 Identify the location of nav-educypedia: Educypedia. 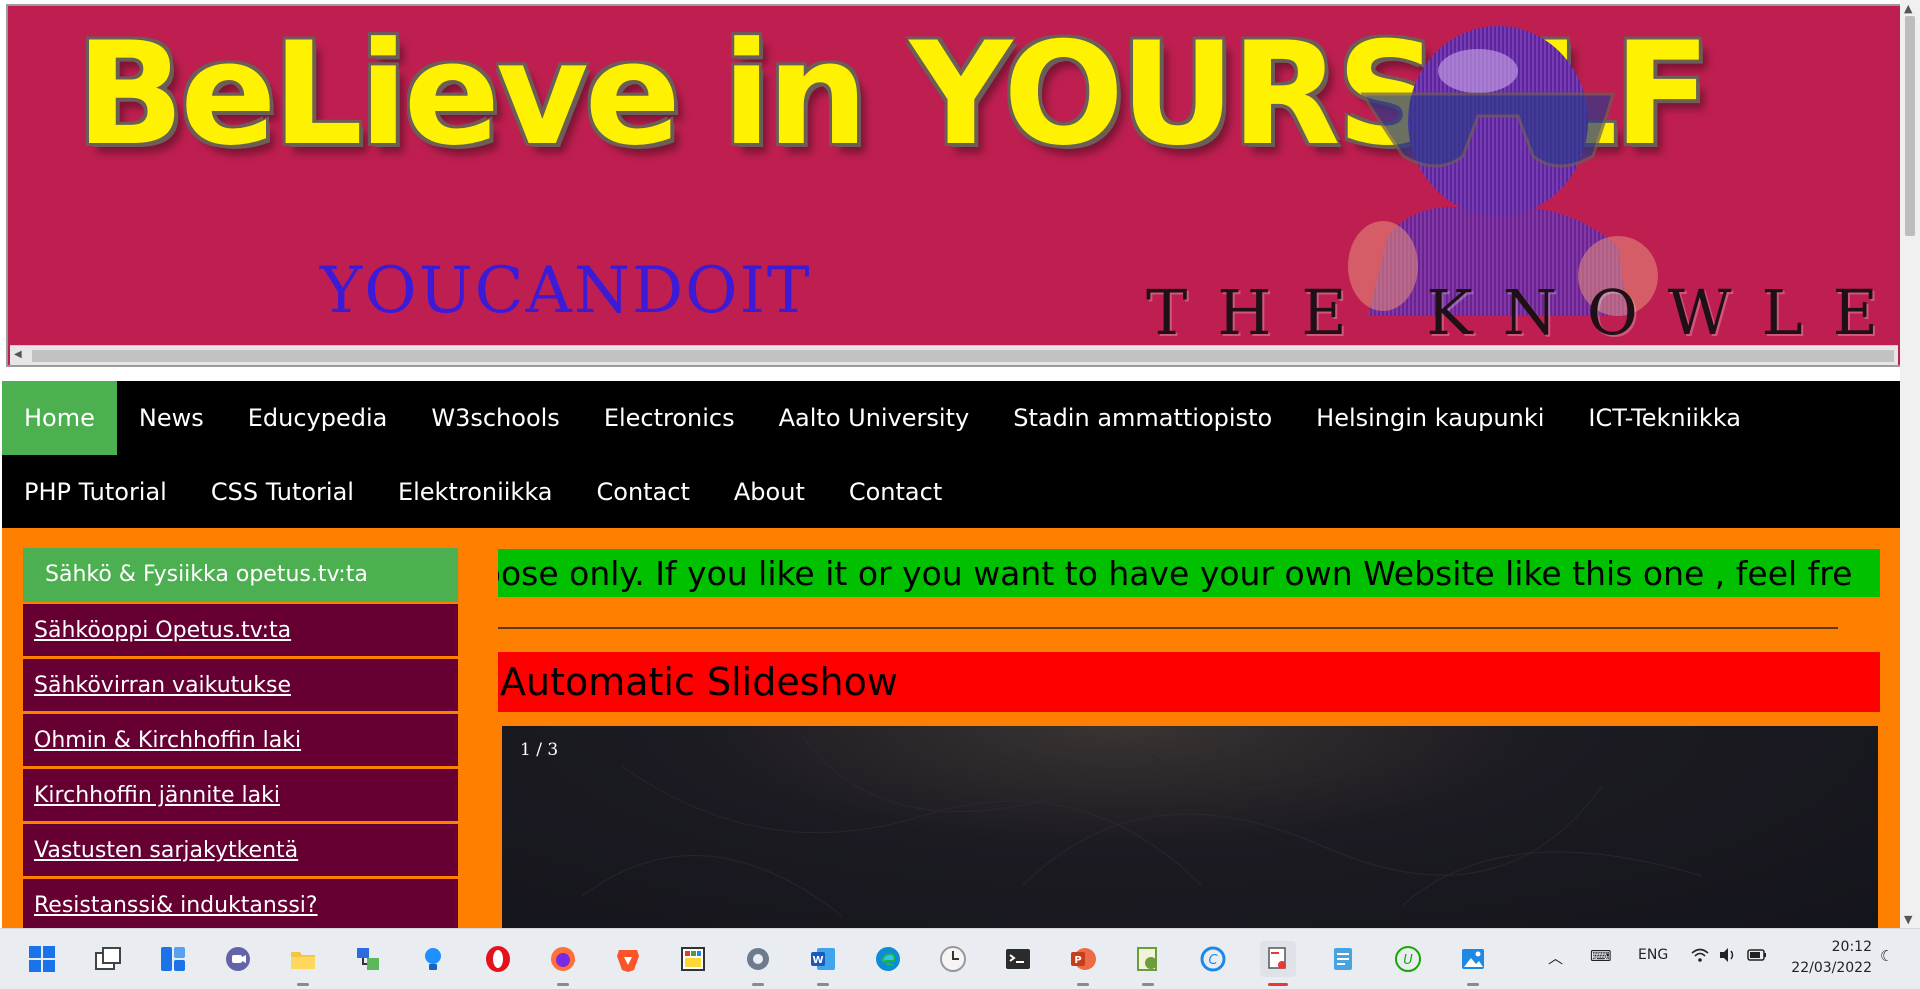
(318, 418).